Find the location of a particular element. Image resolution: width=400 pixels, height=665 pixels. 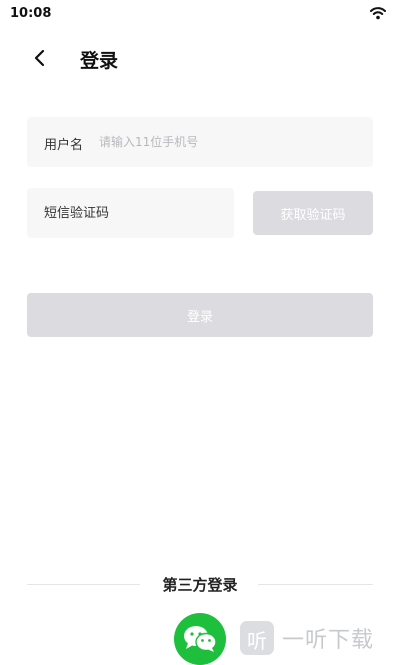

wechat-login-button is located at coordinates (200, 639).